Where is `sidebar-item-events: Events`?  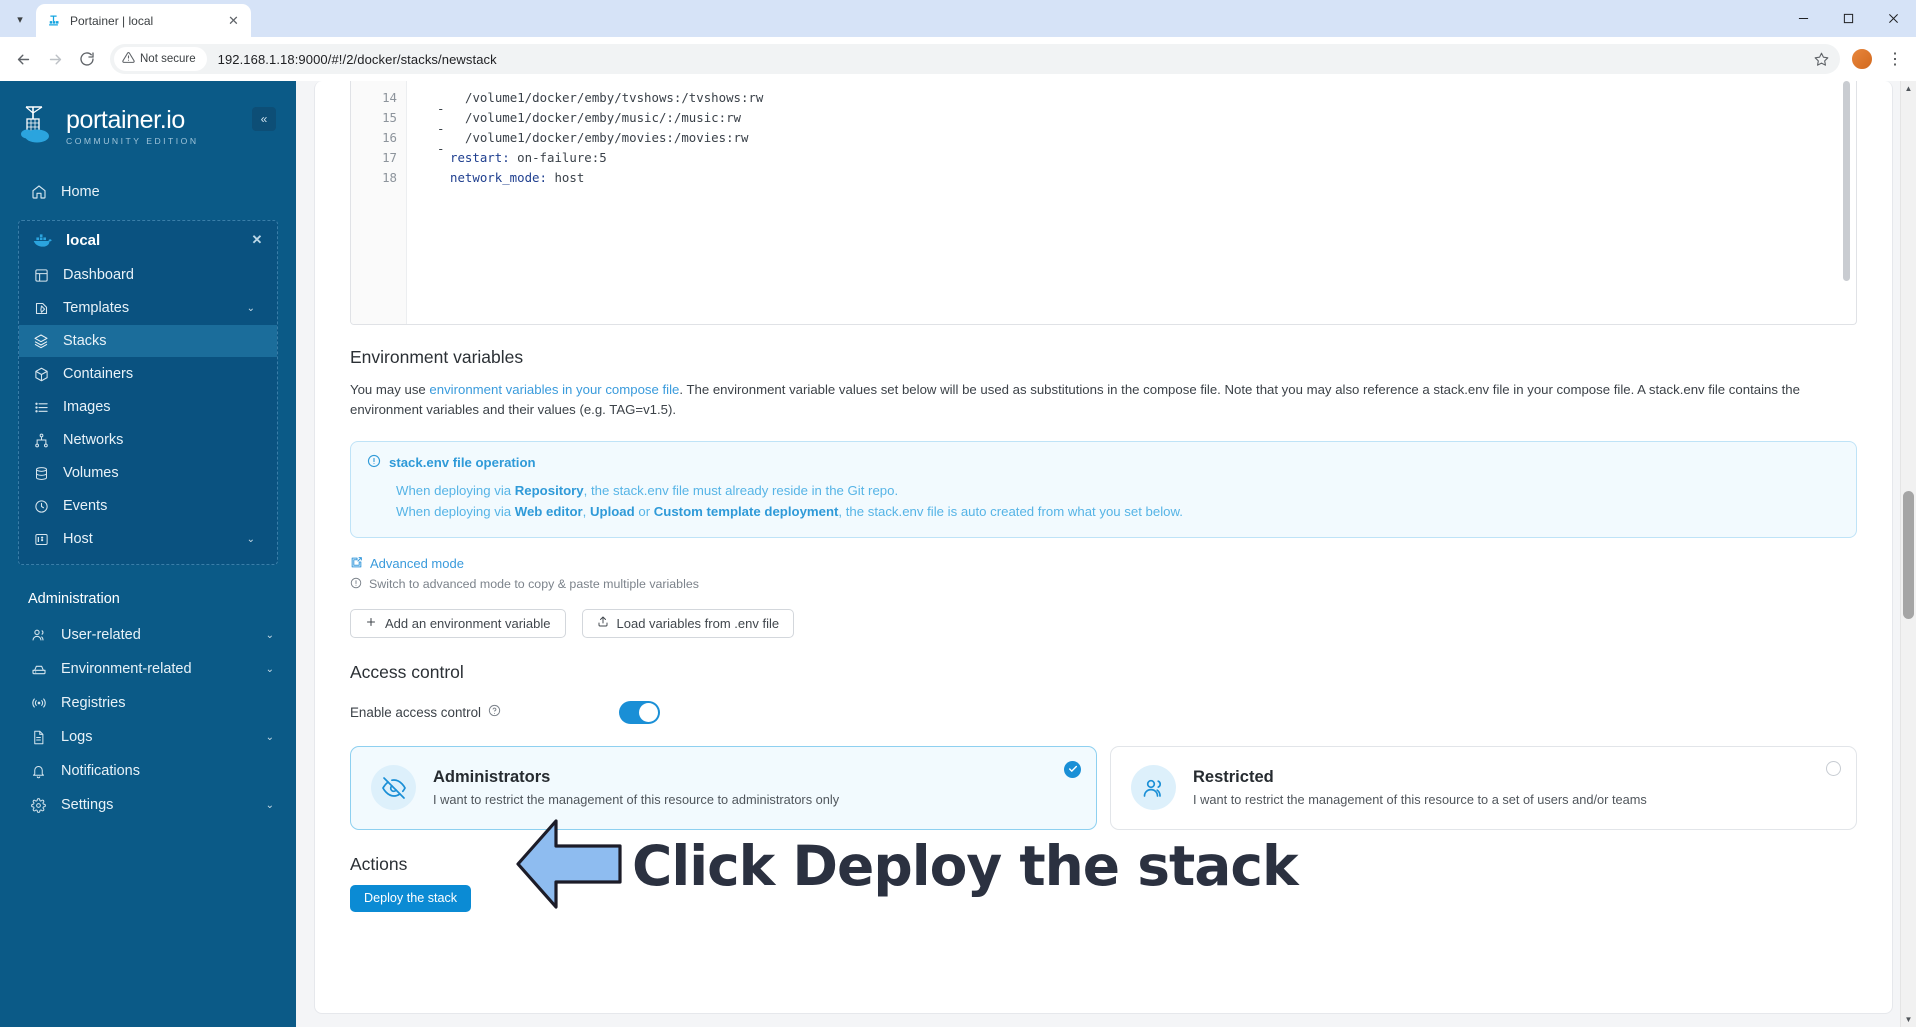
sidebar-item-events: Events is located at coordinates (148, 506).